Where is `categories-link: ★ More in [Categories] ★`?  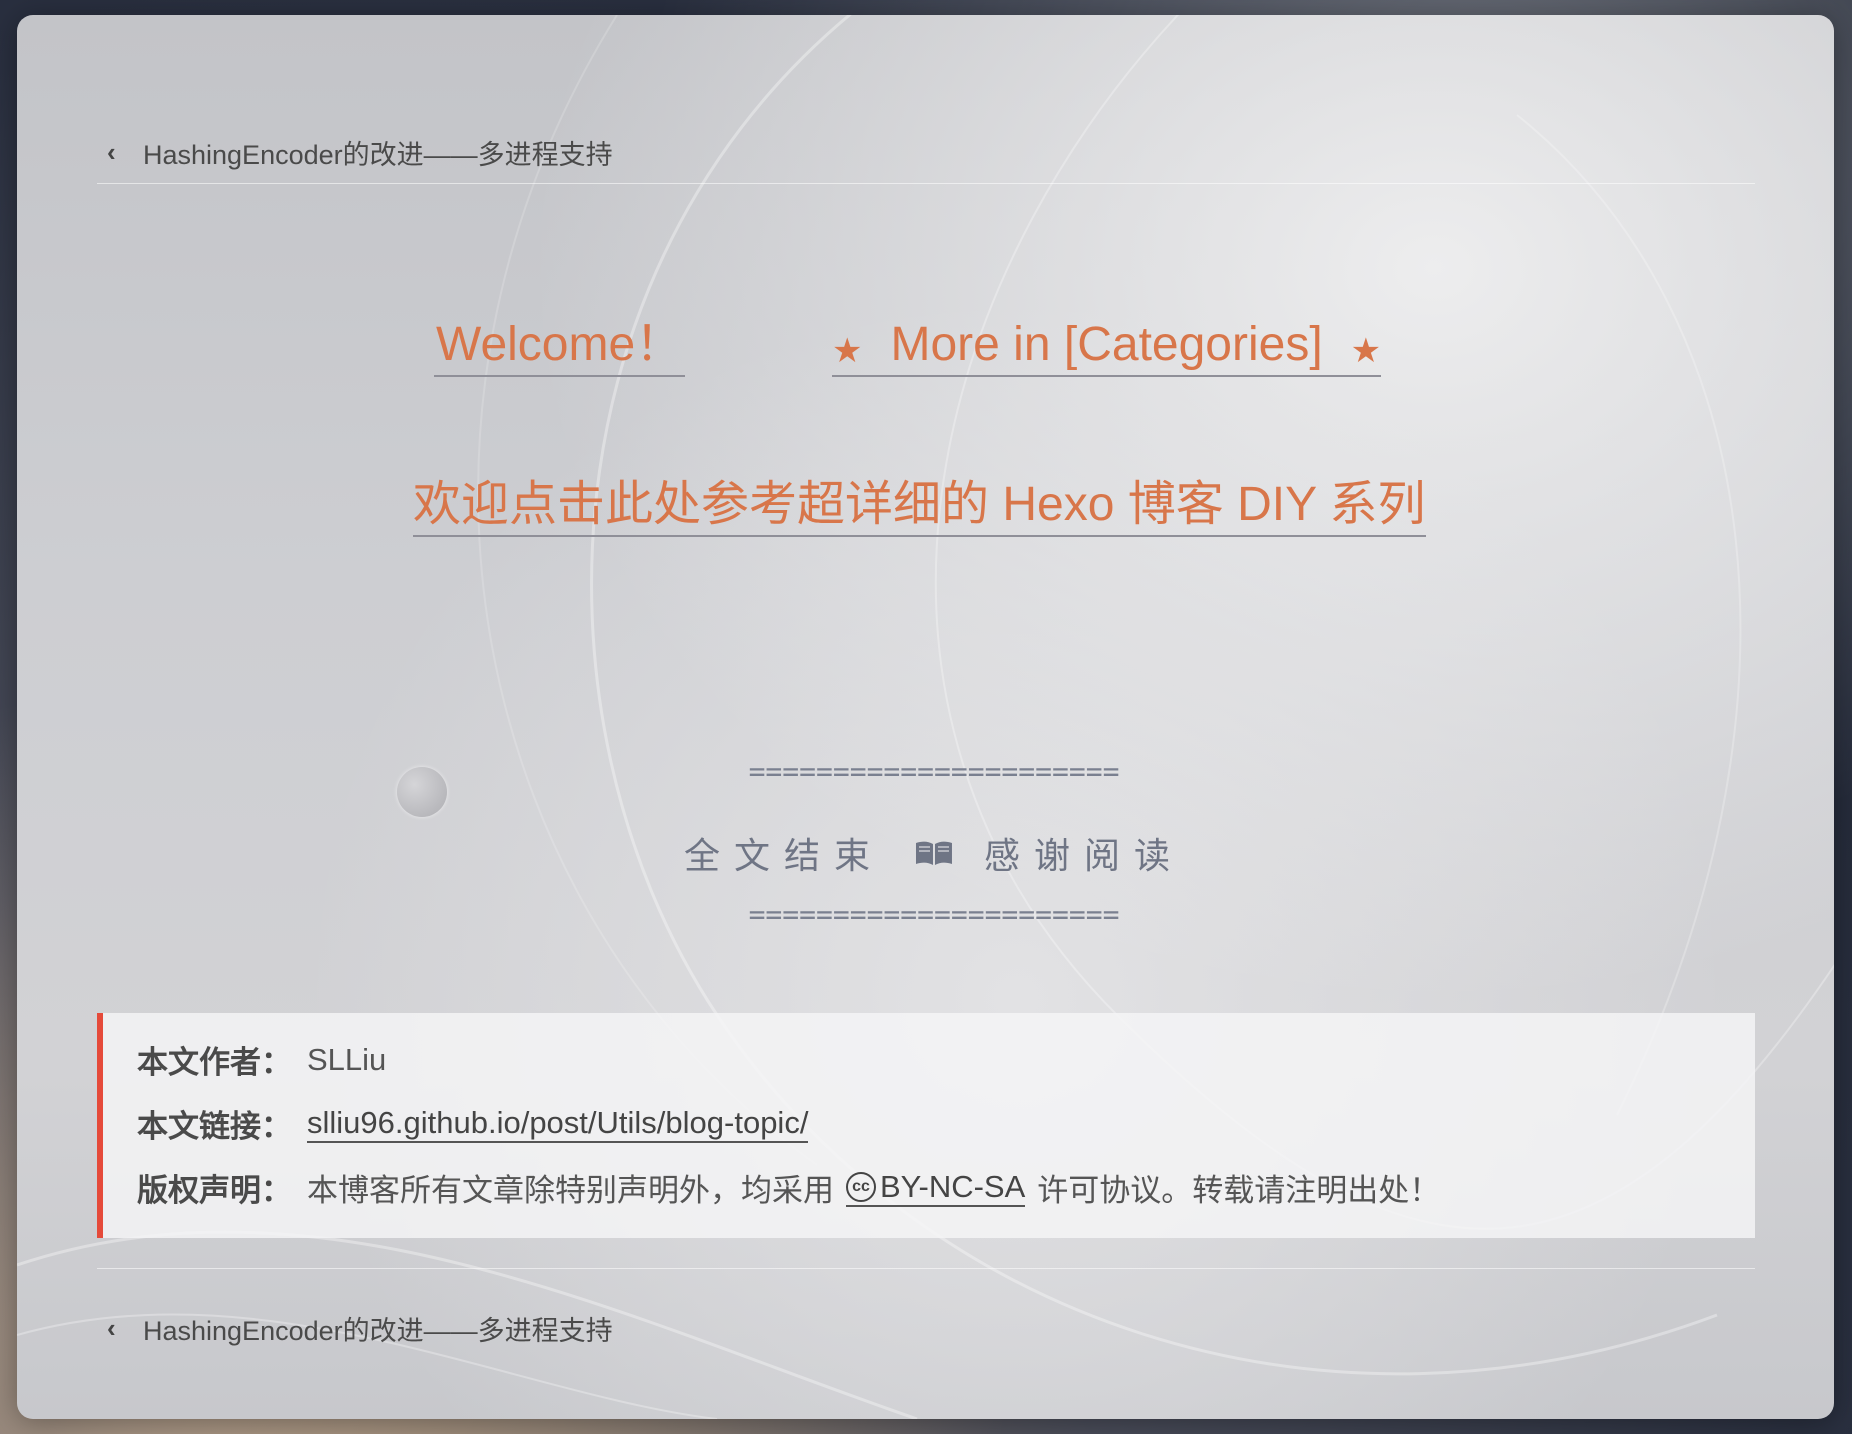
categories-link: ★ More in [Categories] ★ is located at coordinates (1107, 346).